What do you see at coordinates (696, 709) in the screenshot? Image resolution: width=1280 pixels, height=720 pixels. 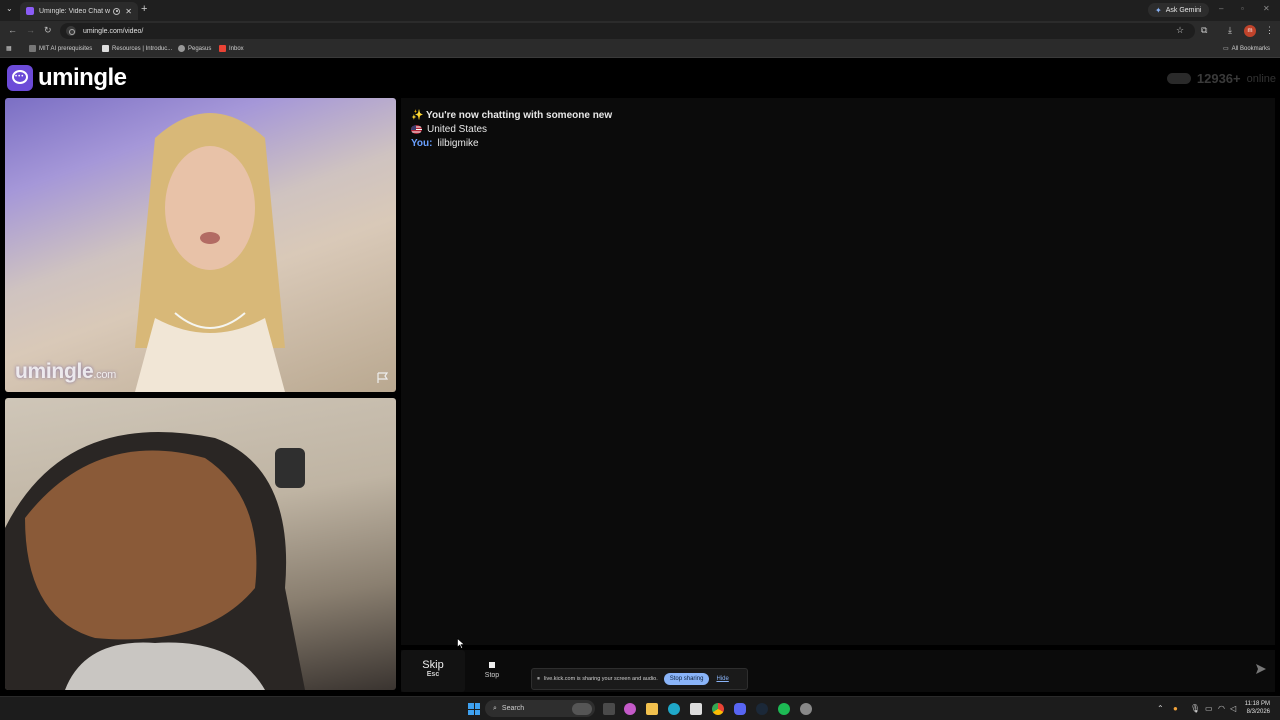 I see `store-icon` at bounding box center [696, 709].